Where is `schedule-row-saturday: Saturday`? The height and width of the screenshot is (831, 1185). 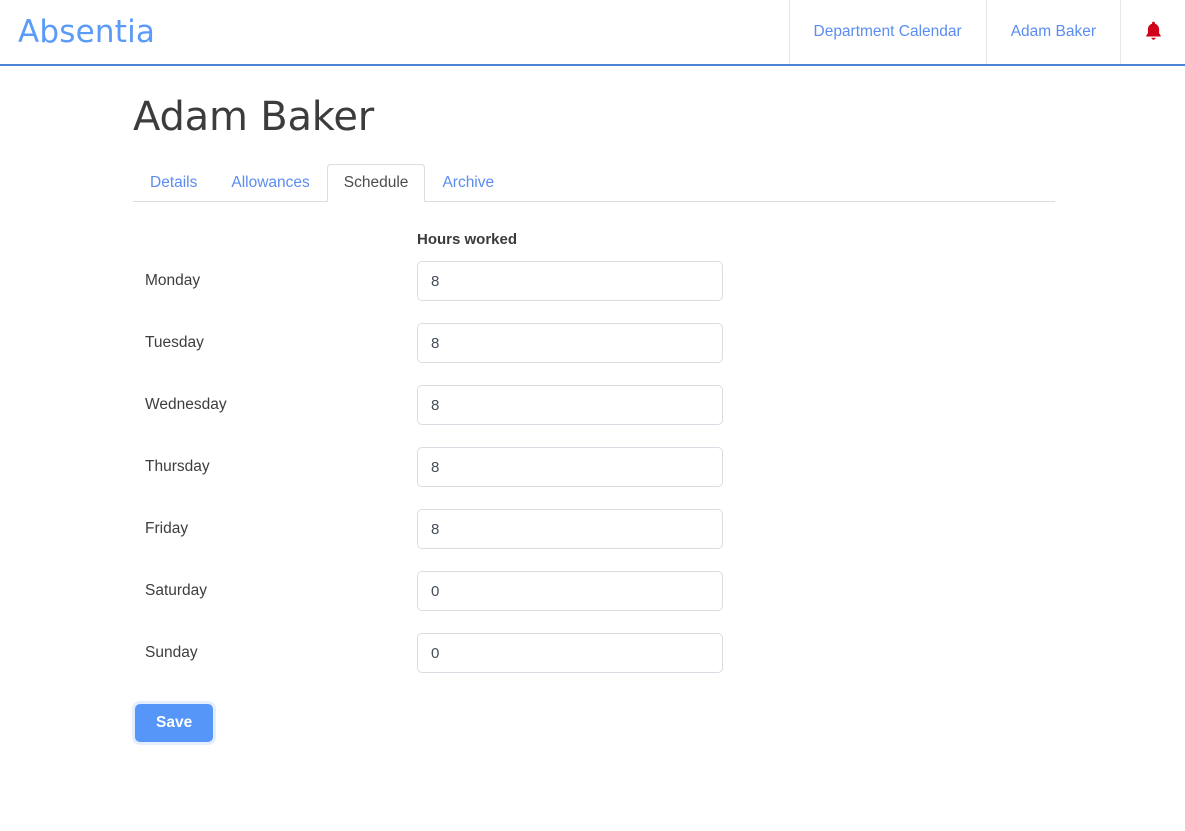
schedule-row-saturday: Saturday is located at coordinates (594, 591).